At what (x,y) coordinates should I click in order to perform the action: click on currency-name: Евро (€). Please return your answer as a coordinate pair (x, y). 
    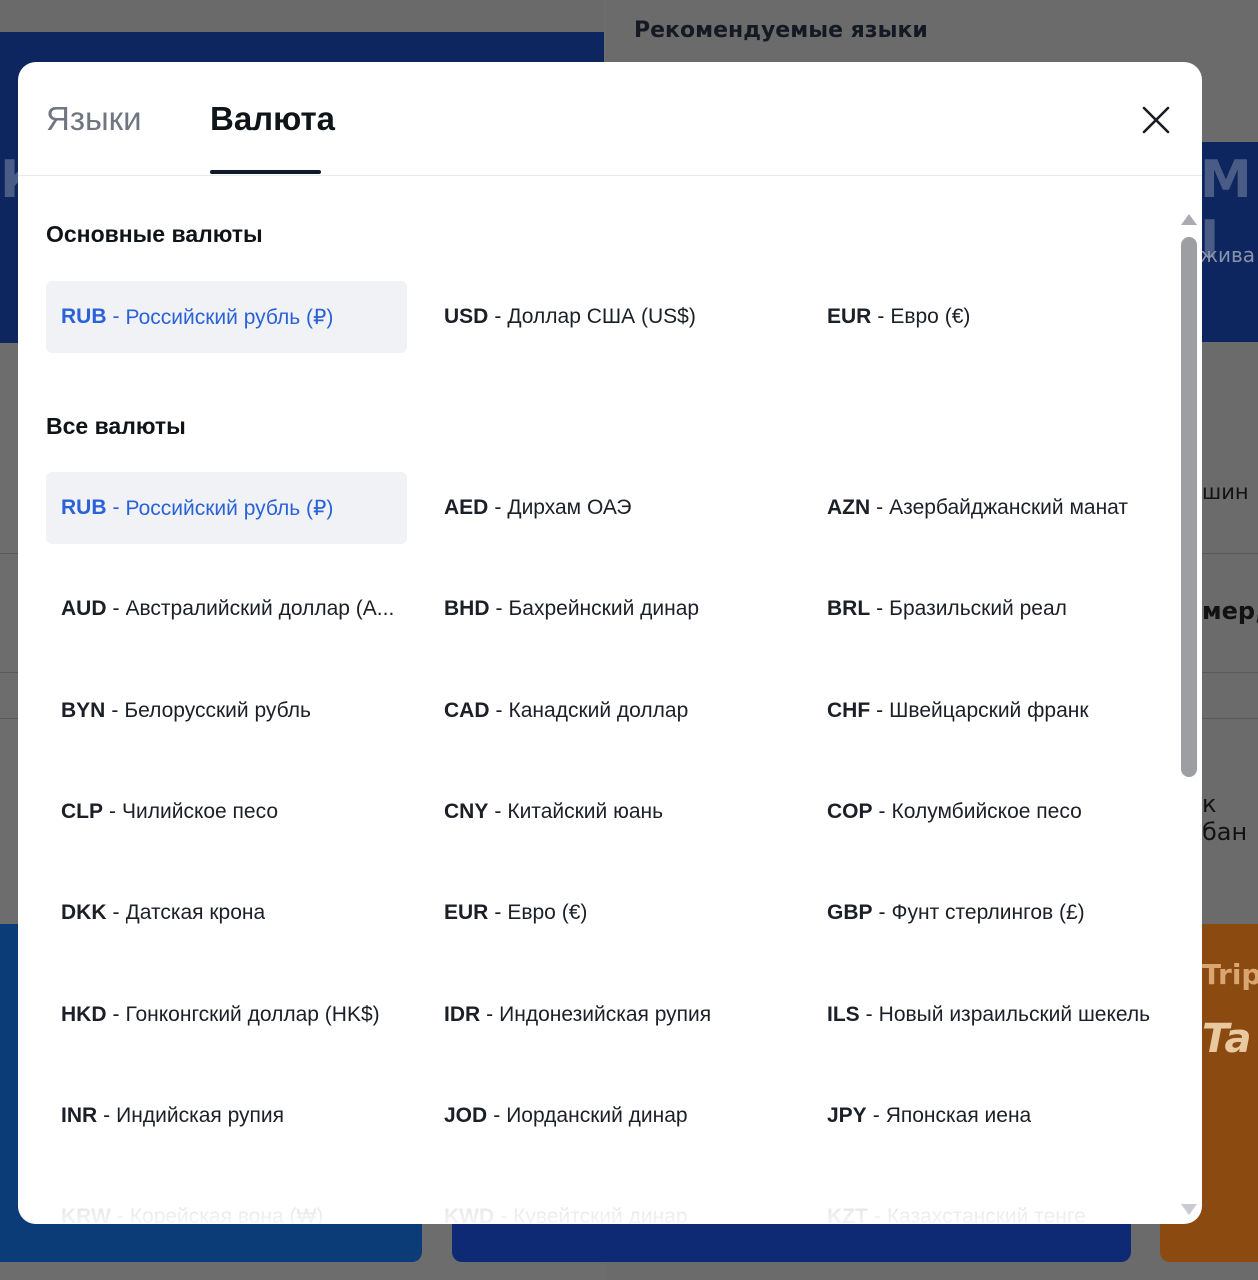
    Looking at the image, I should click on (930, 316).